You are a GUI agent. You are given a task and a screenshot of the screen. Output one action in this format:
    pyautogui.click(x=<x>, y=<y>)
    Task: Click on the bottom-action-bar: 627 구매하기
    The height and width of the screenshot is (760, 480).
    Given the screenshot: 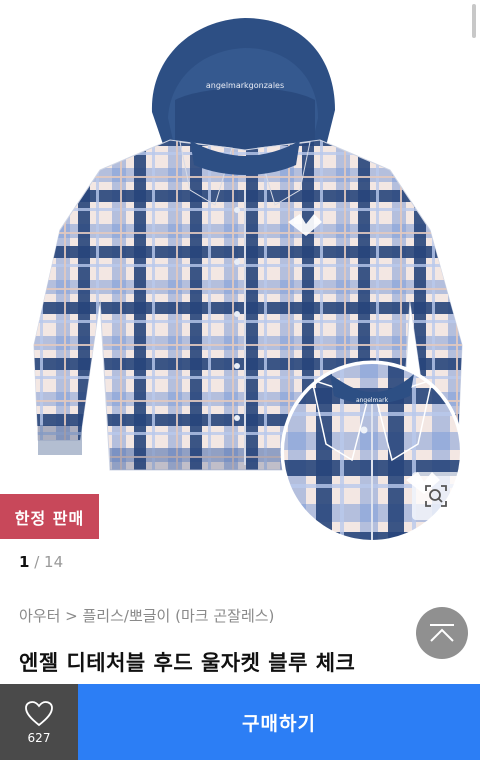 What is the action you would take?
    pyautogui.click(x=240, y=722)
    